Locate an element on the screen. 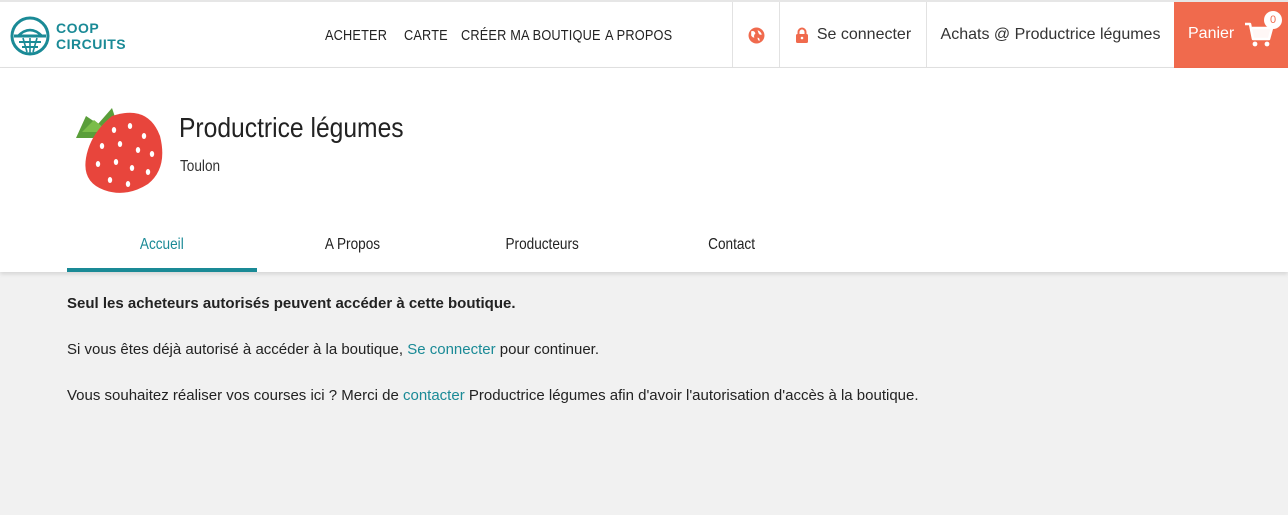 This screenshot has height=515, width=1288. globe-icon is located at coordinates (756, 35).